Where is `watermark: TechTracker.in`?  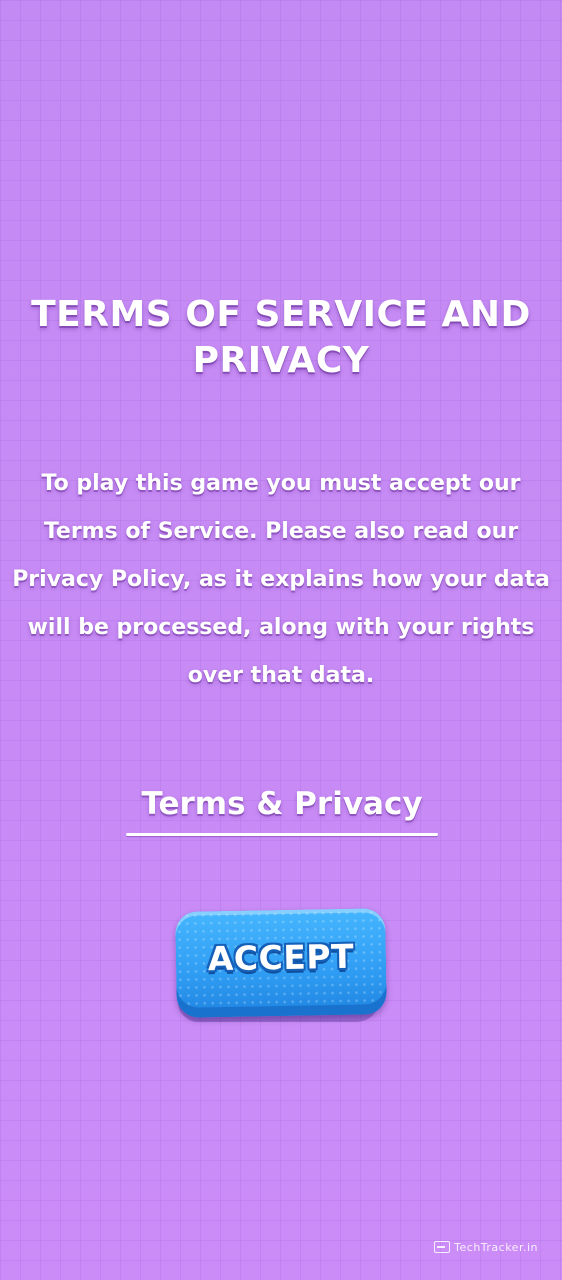
watermark: TechTracker.in is located at coordinates (486, 1247).